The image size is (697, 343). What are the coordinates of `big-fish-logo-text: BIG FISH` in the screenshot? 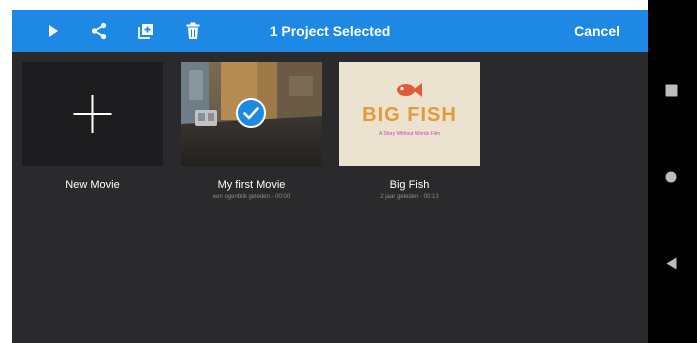 It's located at (409, 115).